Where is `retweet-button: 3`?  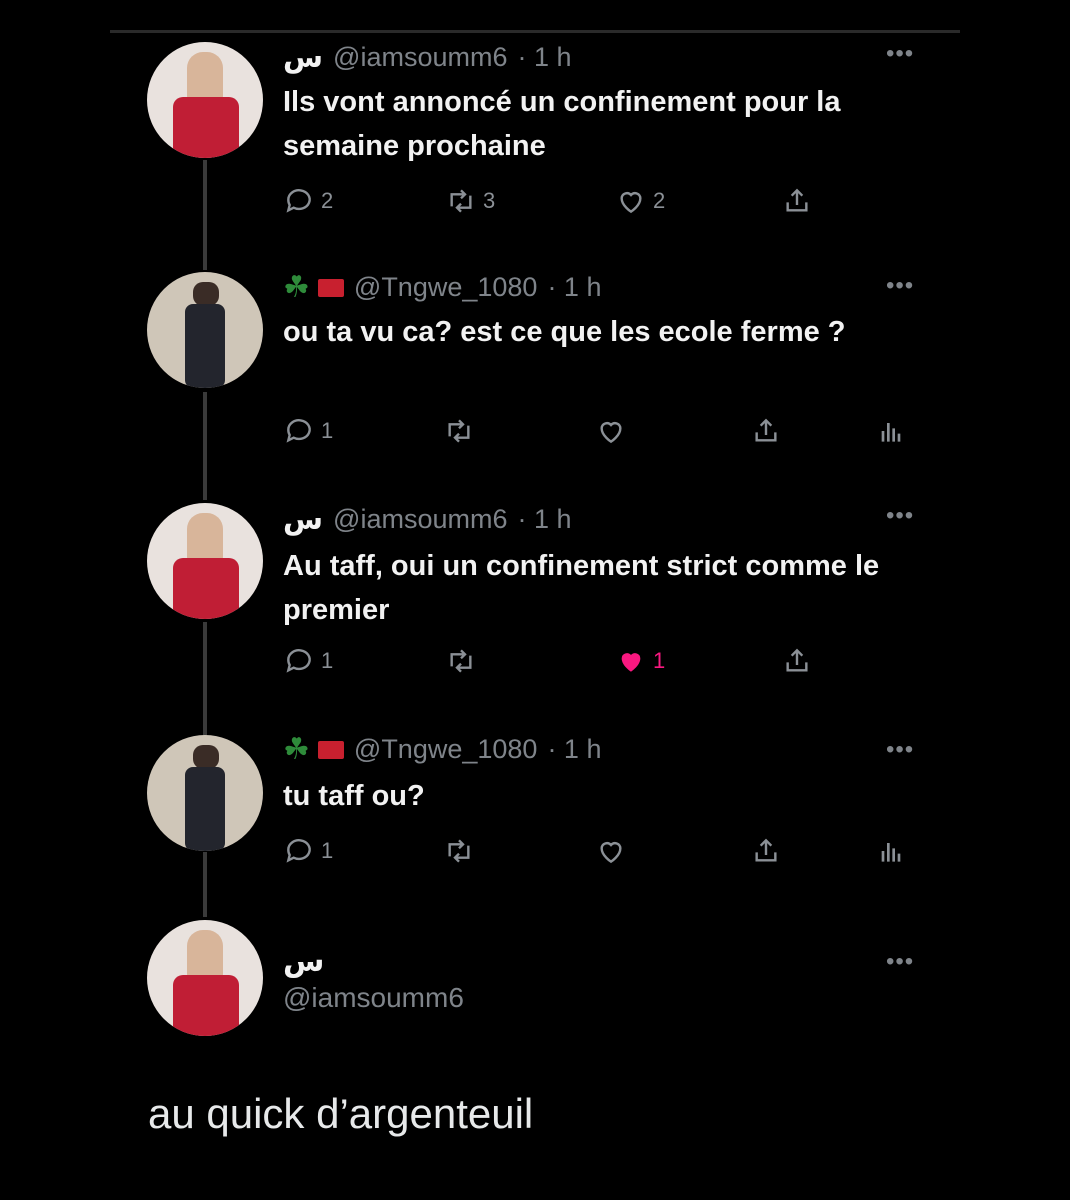
retweet-button: 3 is located at coordinates (470, 201).